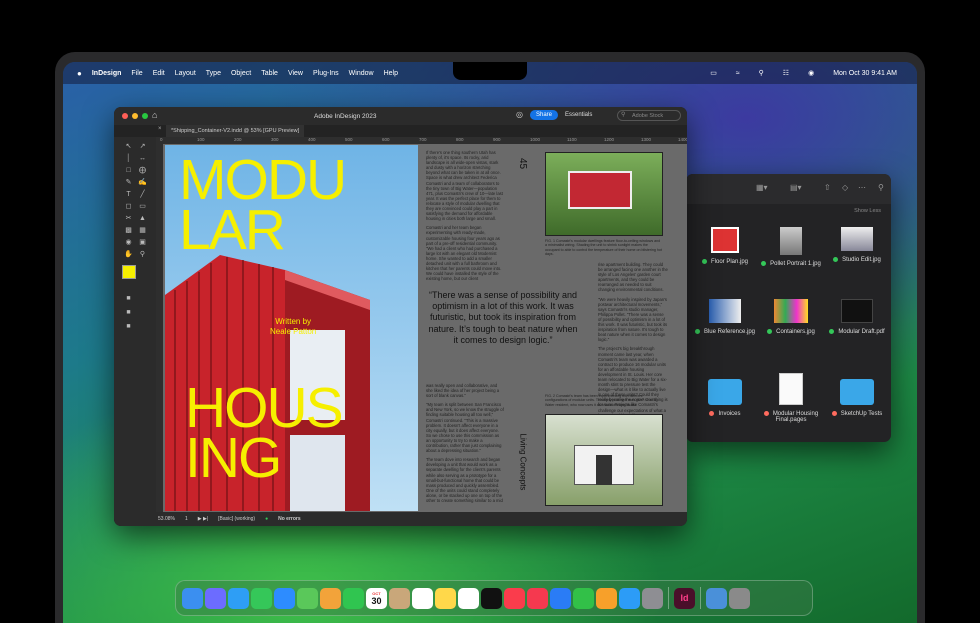 Image resolution: width=980 pixels, height=623 pixels. I want to click on search-icon: ⚲, so click(761, 73).